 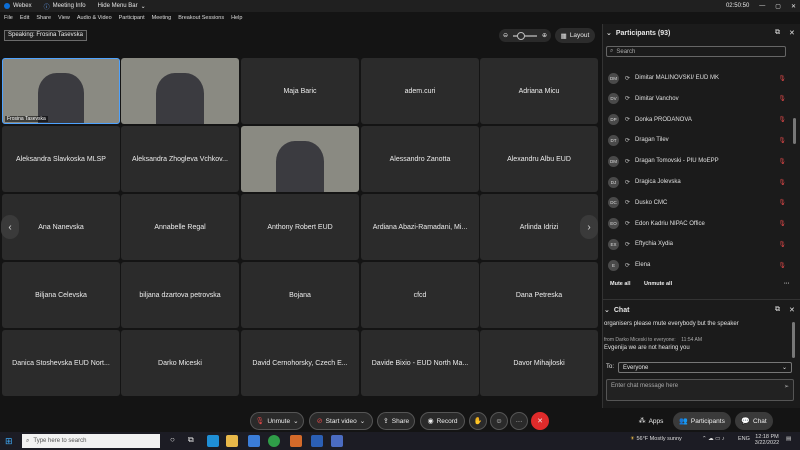 What do you see at coordinates (300, 295) in the screenshot?
I see `participant-tile: Bojana` at bounding box center [300, 295].